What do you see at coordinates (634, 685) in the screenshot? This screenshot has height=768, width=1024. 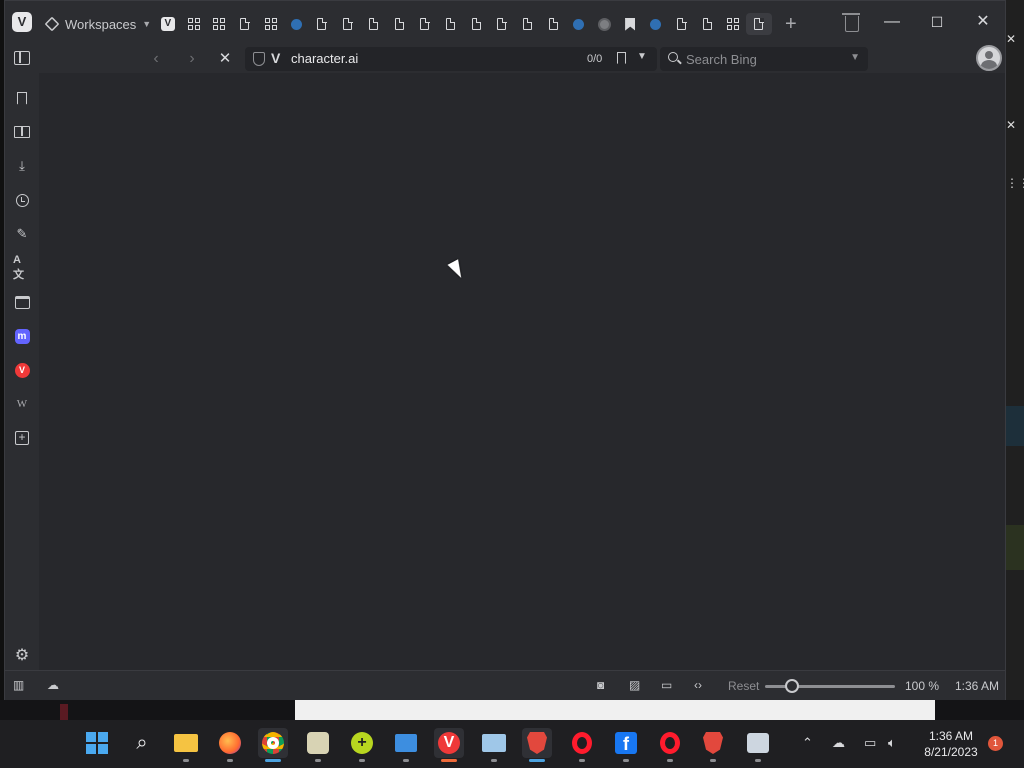 I see `image-toggle-icon: ▨` at bounding box center [634, 685].